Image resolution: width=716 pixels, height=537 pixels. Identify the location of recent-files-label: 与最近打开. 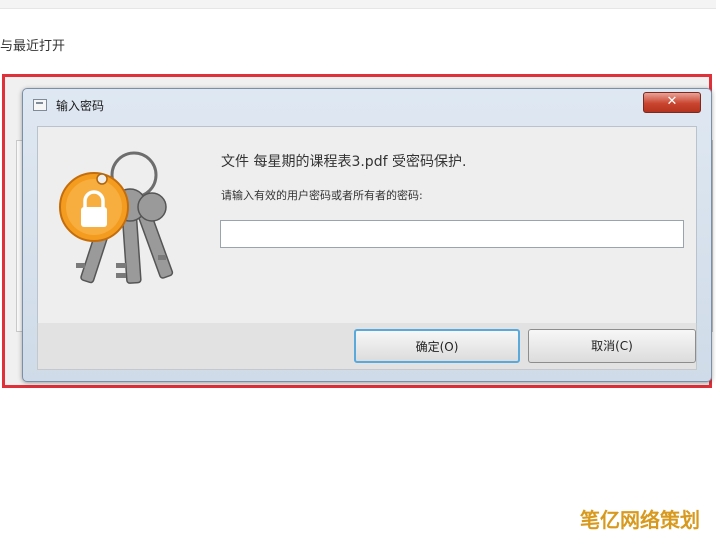
(33, 46).